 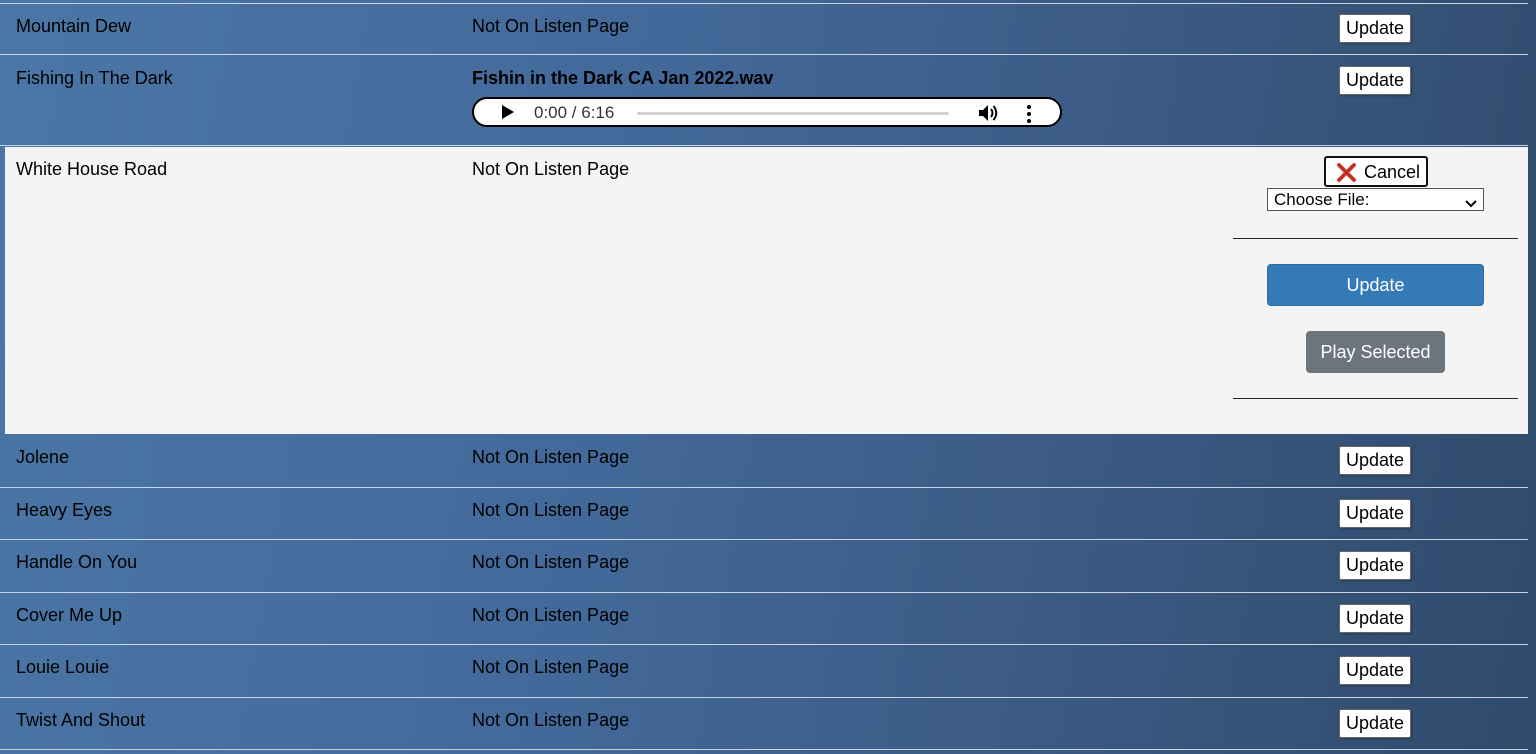 I want to click on song-title: Handle On You, so click(x=77, y=562).